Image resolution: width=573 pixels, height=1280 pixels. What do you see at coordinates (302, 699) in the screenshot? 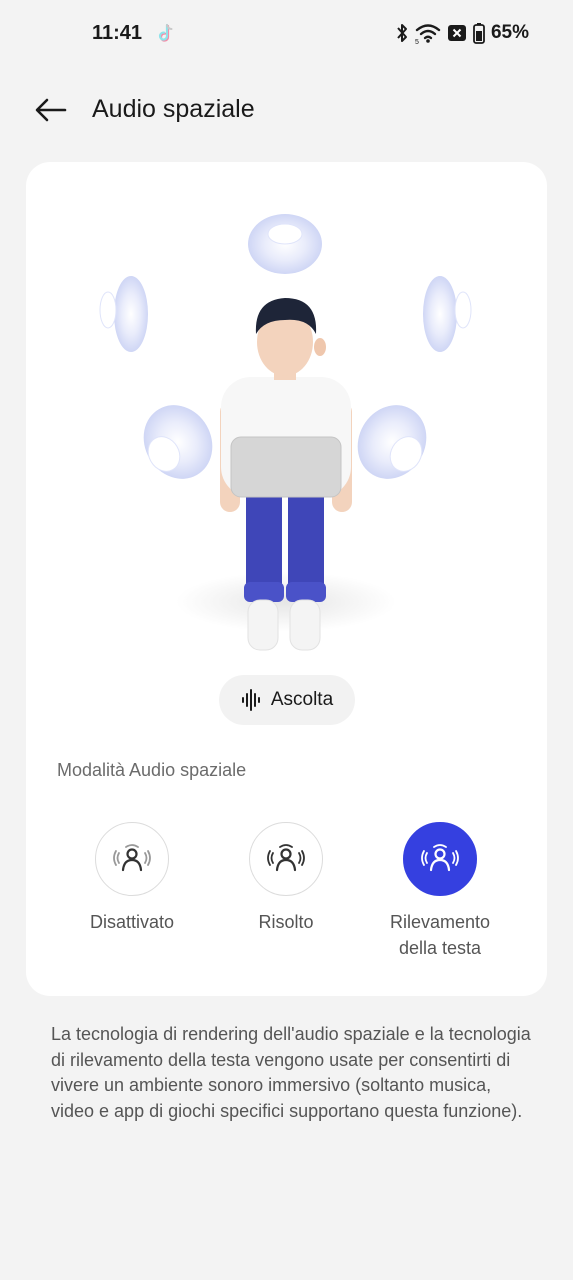
I see `listen-label: Ascolta` at bounding box center [302, 699].